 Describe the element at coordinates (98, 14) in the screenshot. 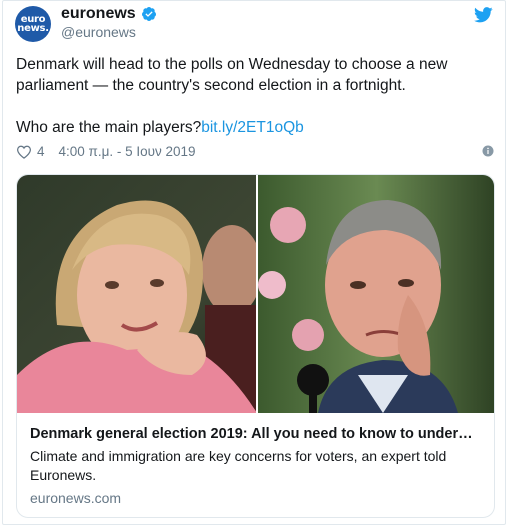

I see `display-name: euronews` at that location.